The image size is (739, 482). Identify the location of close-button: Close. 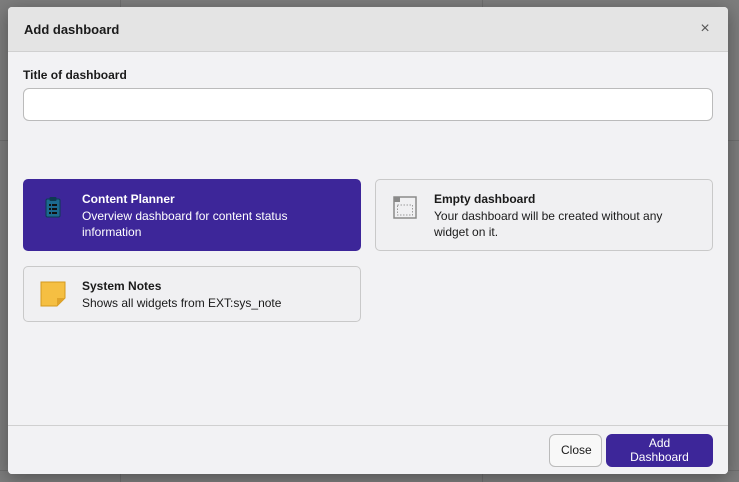
(575, 450).